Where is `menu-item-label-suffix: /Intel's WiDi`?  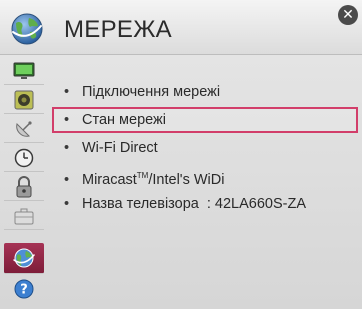
menu-item-label-suffix: /Intel's WiDi is located at coordinates (186, 179).